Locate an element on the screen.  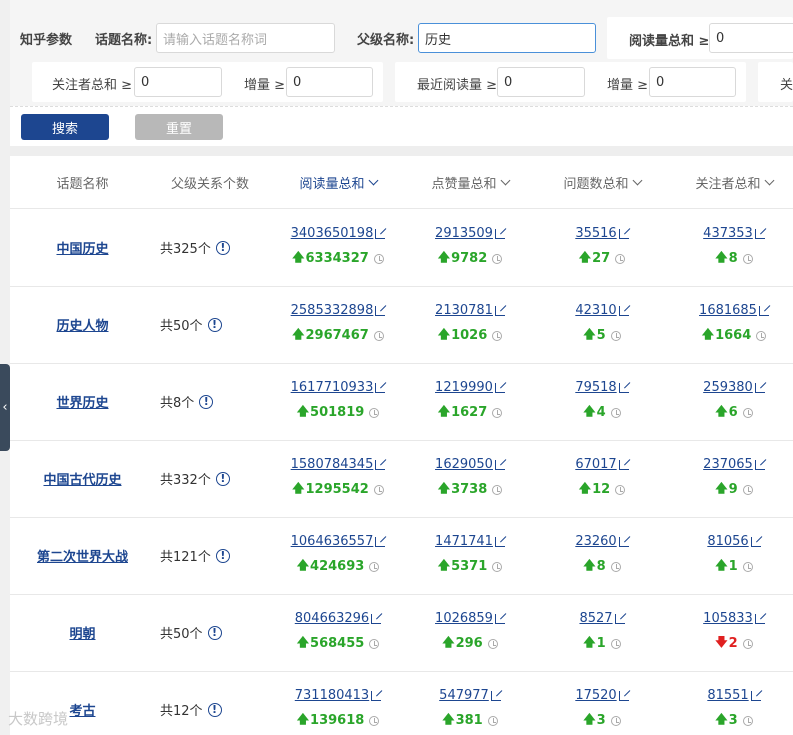
question-sum-value-link: 42310 is located at coordinates (602, 310).